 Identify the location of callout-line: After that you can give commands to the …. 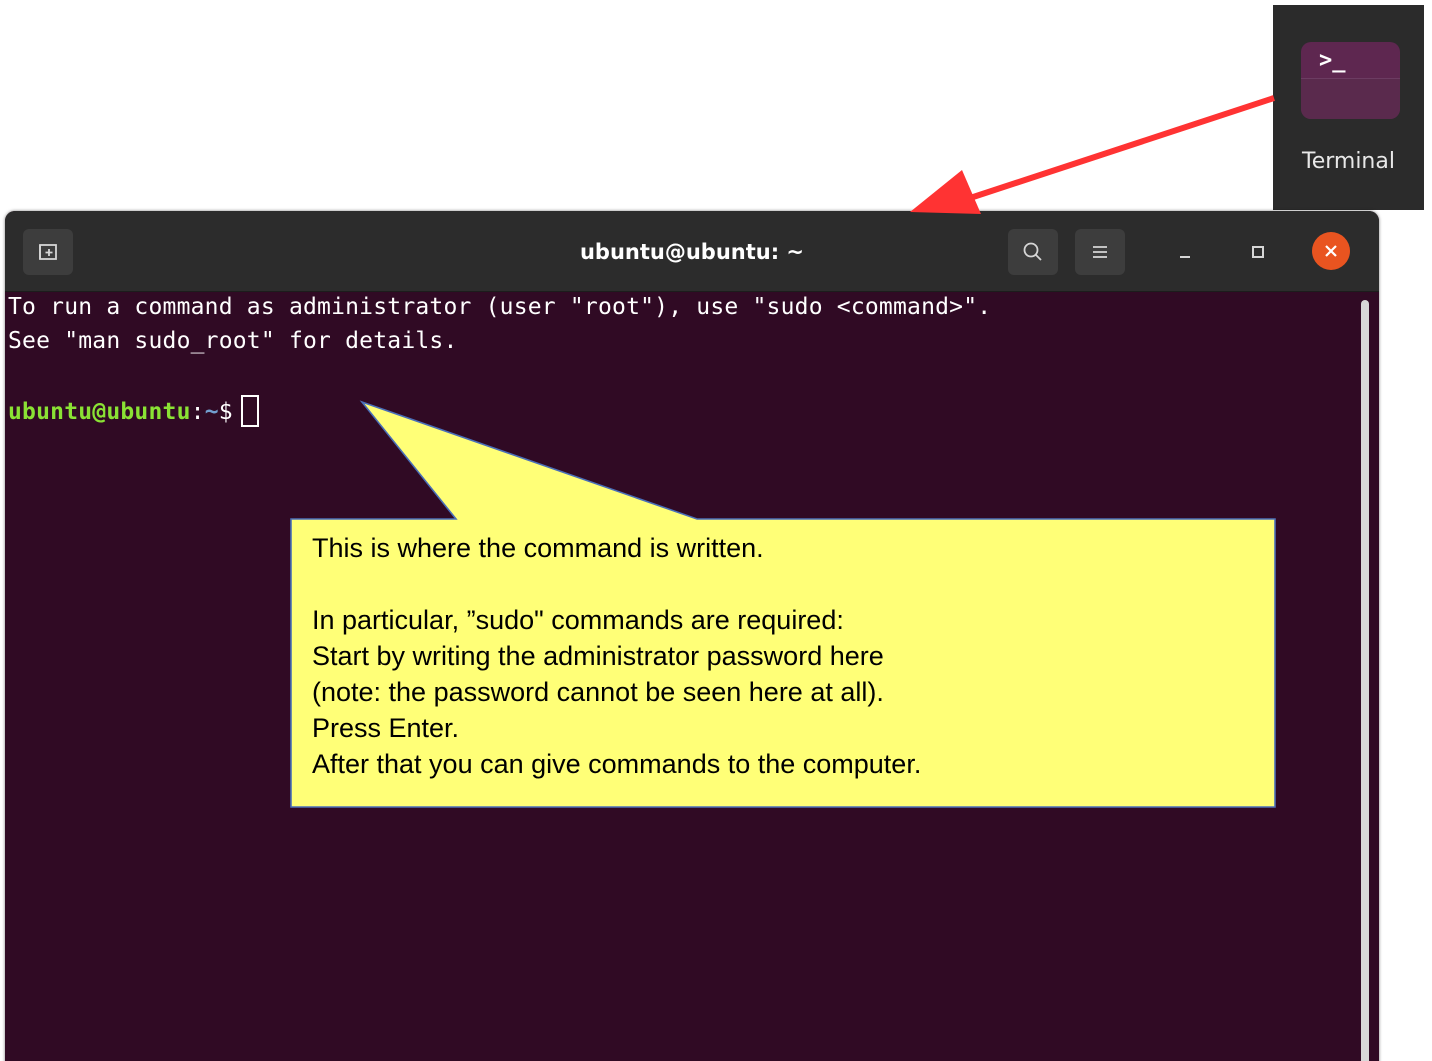
(617, 764).